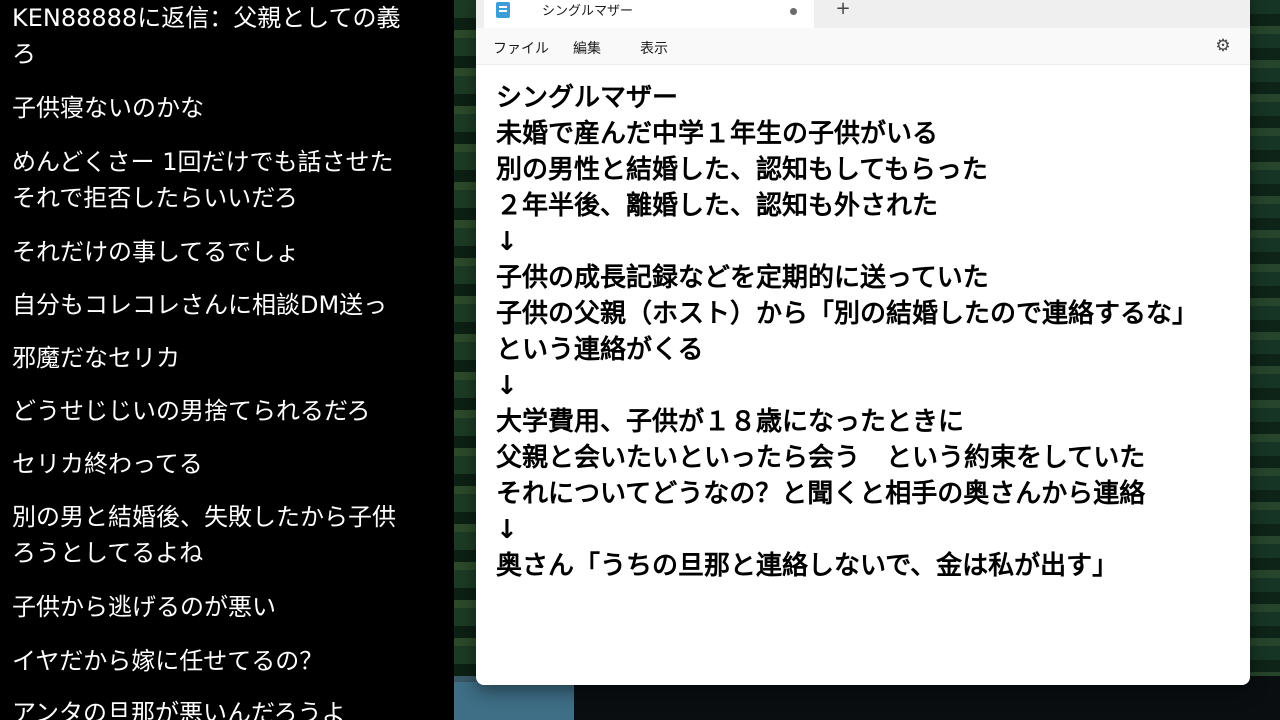  Describe the element at coordinates (24, 54) in the screenshot. I see `chat-message-line: ろ` at that location.